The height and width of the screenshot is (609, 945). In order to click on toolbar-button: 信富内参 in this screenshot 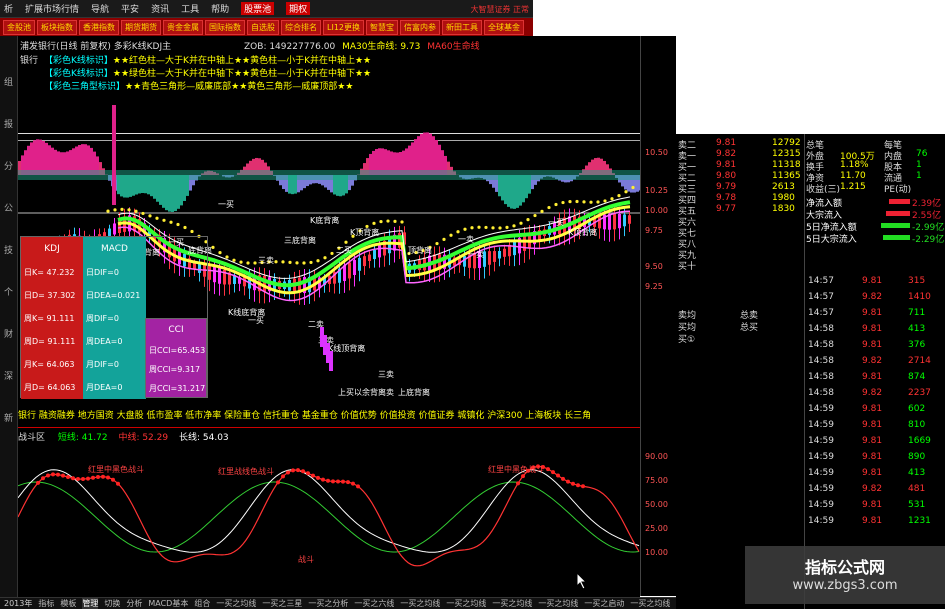, I will do `click(420, 27)`.